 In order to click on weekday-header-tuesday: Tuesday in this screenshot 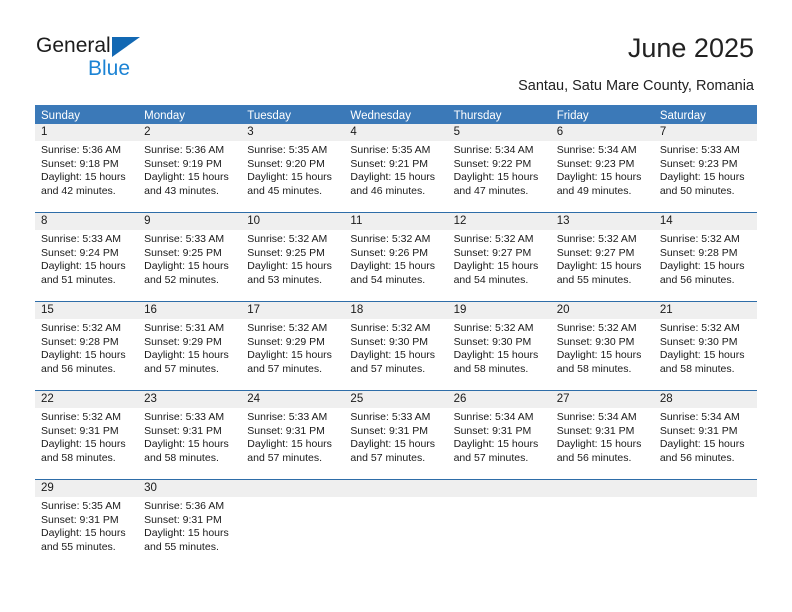, I will do `click(269, 116)`.